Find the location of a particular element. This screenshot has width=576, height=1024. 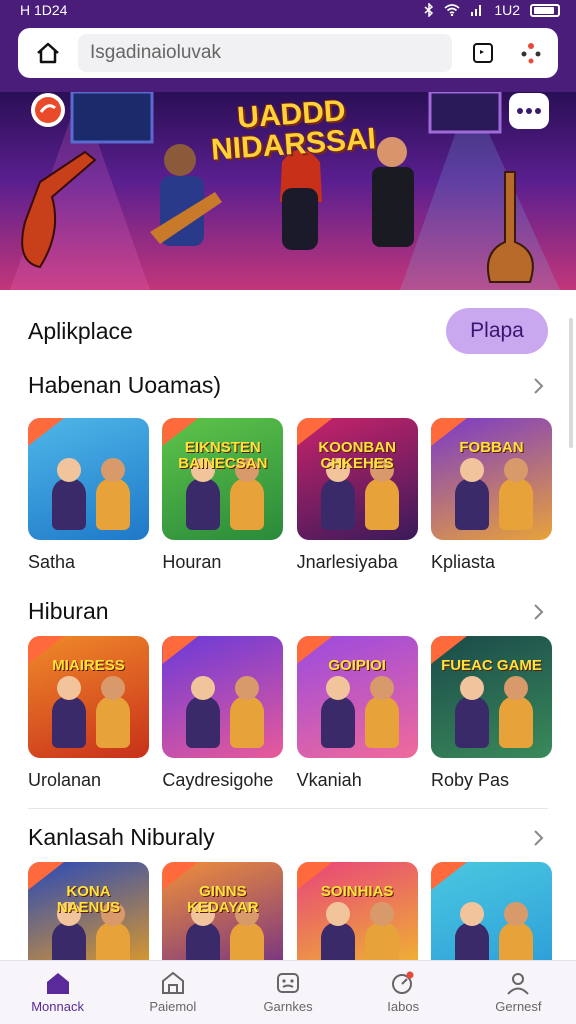

app-card: FOBBAN Kpliasta is located at coordinates (491, 495).